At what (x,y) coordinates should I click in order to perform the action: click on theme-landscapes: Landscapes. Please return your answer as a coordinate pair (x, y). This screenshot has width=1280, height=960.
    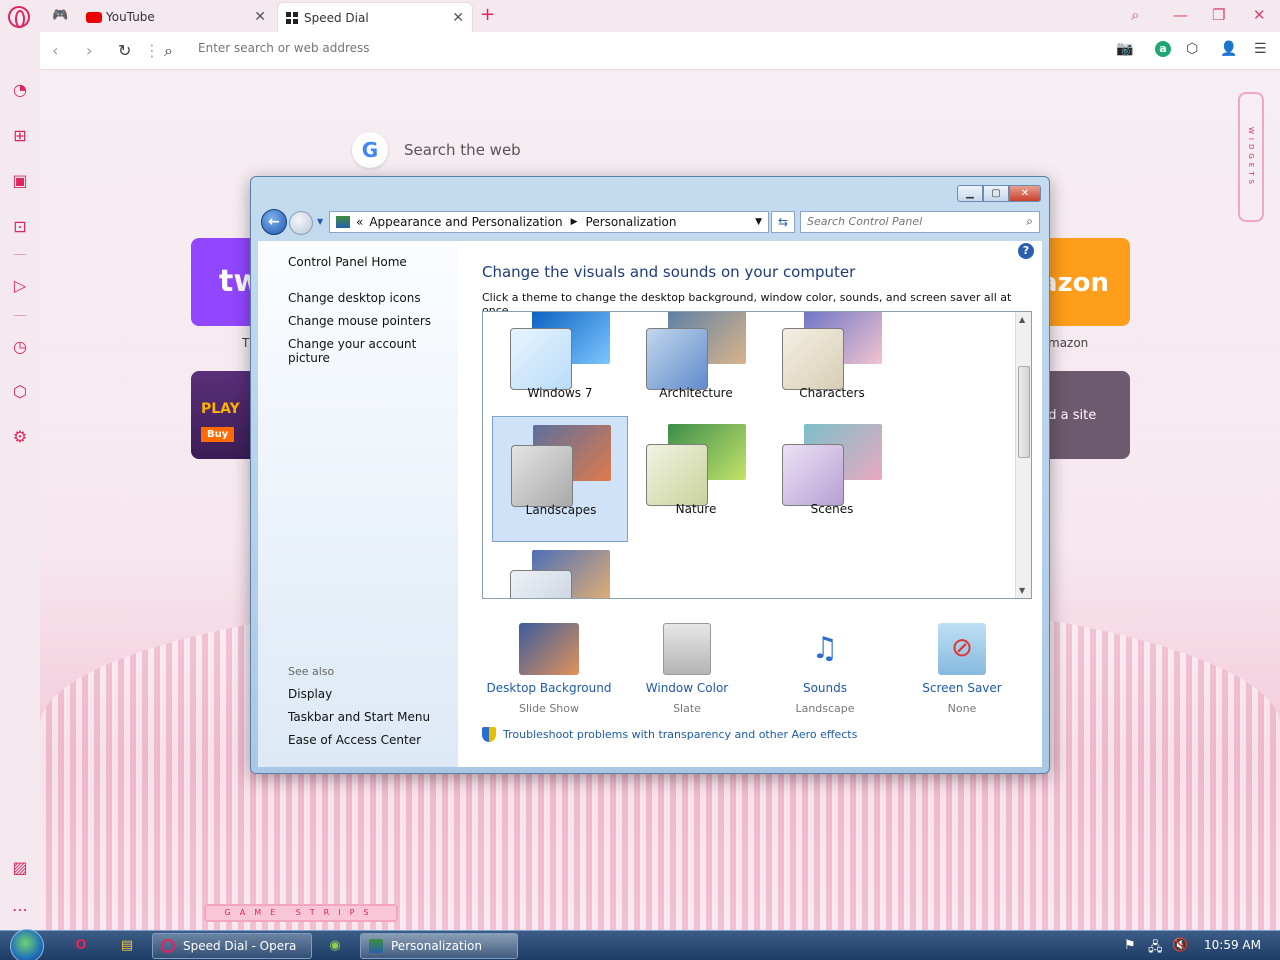
    Looking at the image, I should click on (560, 479).